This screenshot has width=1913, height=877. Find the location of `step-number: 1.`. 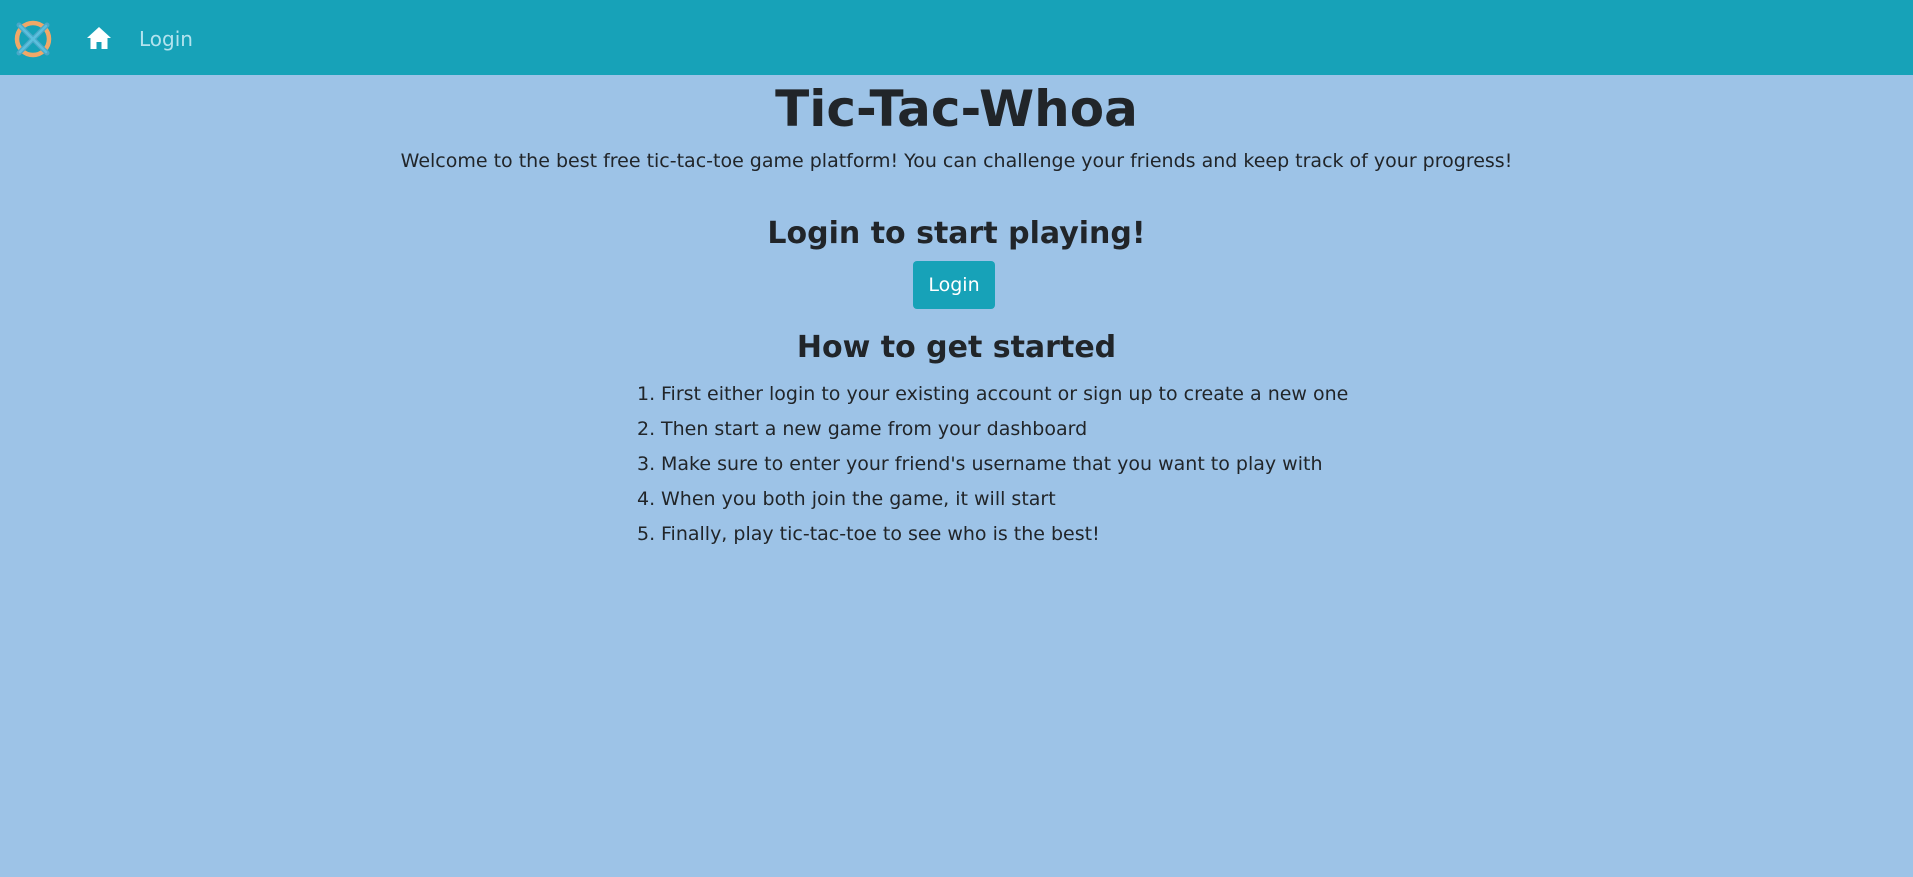

step-number: 1. is located at coordinates (646, 394).